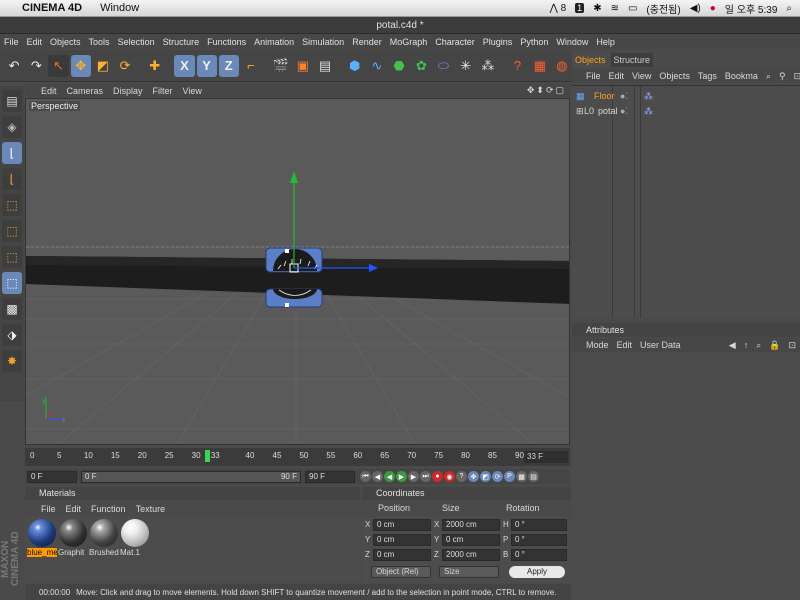 This screenshot has height=600, width=800. Describe the element at coordinates (103, 66) in the screenshot. I see `scale-tool-icon: ◩` at that location.